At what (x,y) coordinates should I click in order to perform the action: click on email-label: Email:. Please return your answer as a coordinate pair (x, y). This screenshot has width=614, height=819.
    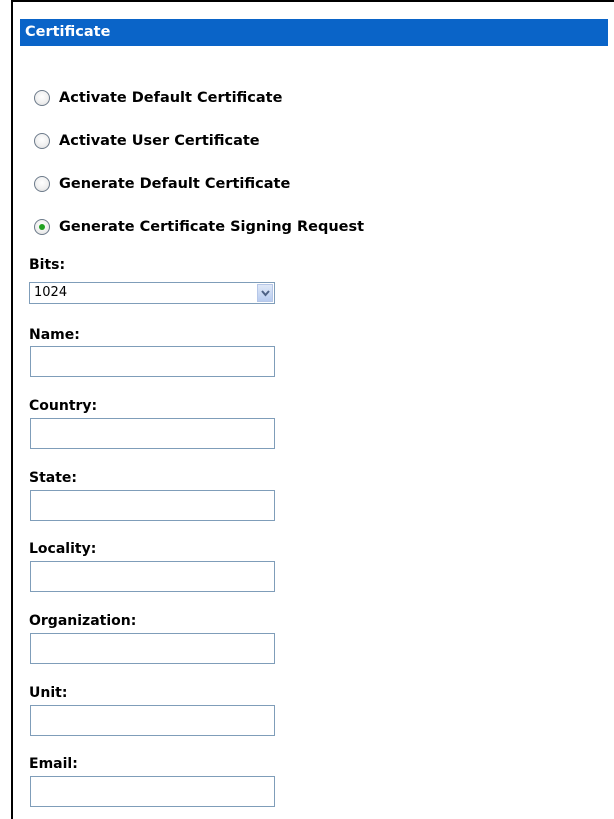
    Looking at the image, I should click on (53, 764).